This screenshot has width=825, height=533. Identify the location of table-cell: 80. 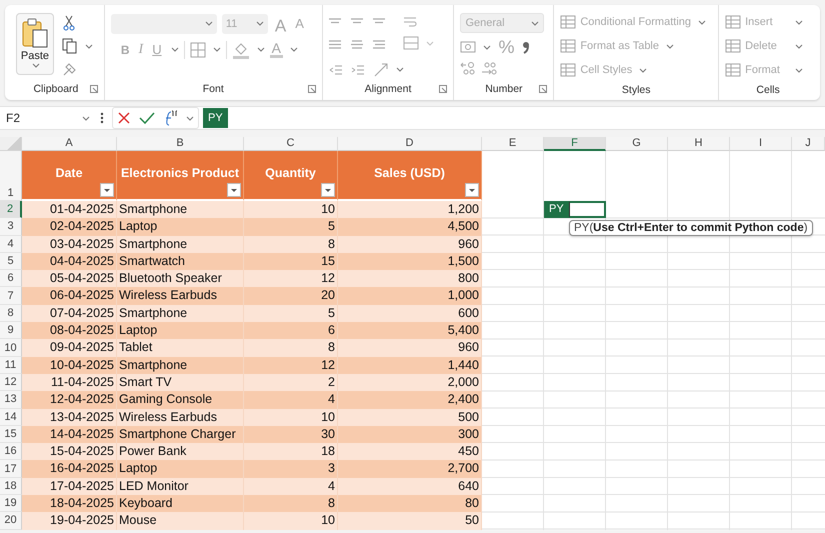
(410, 503).